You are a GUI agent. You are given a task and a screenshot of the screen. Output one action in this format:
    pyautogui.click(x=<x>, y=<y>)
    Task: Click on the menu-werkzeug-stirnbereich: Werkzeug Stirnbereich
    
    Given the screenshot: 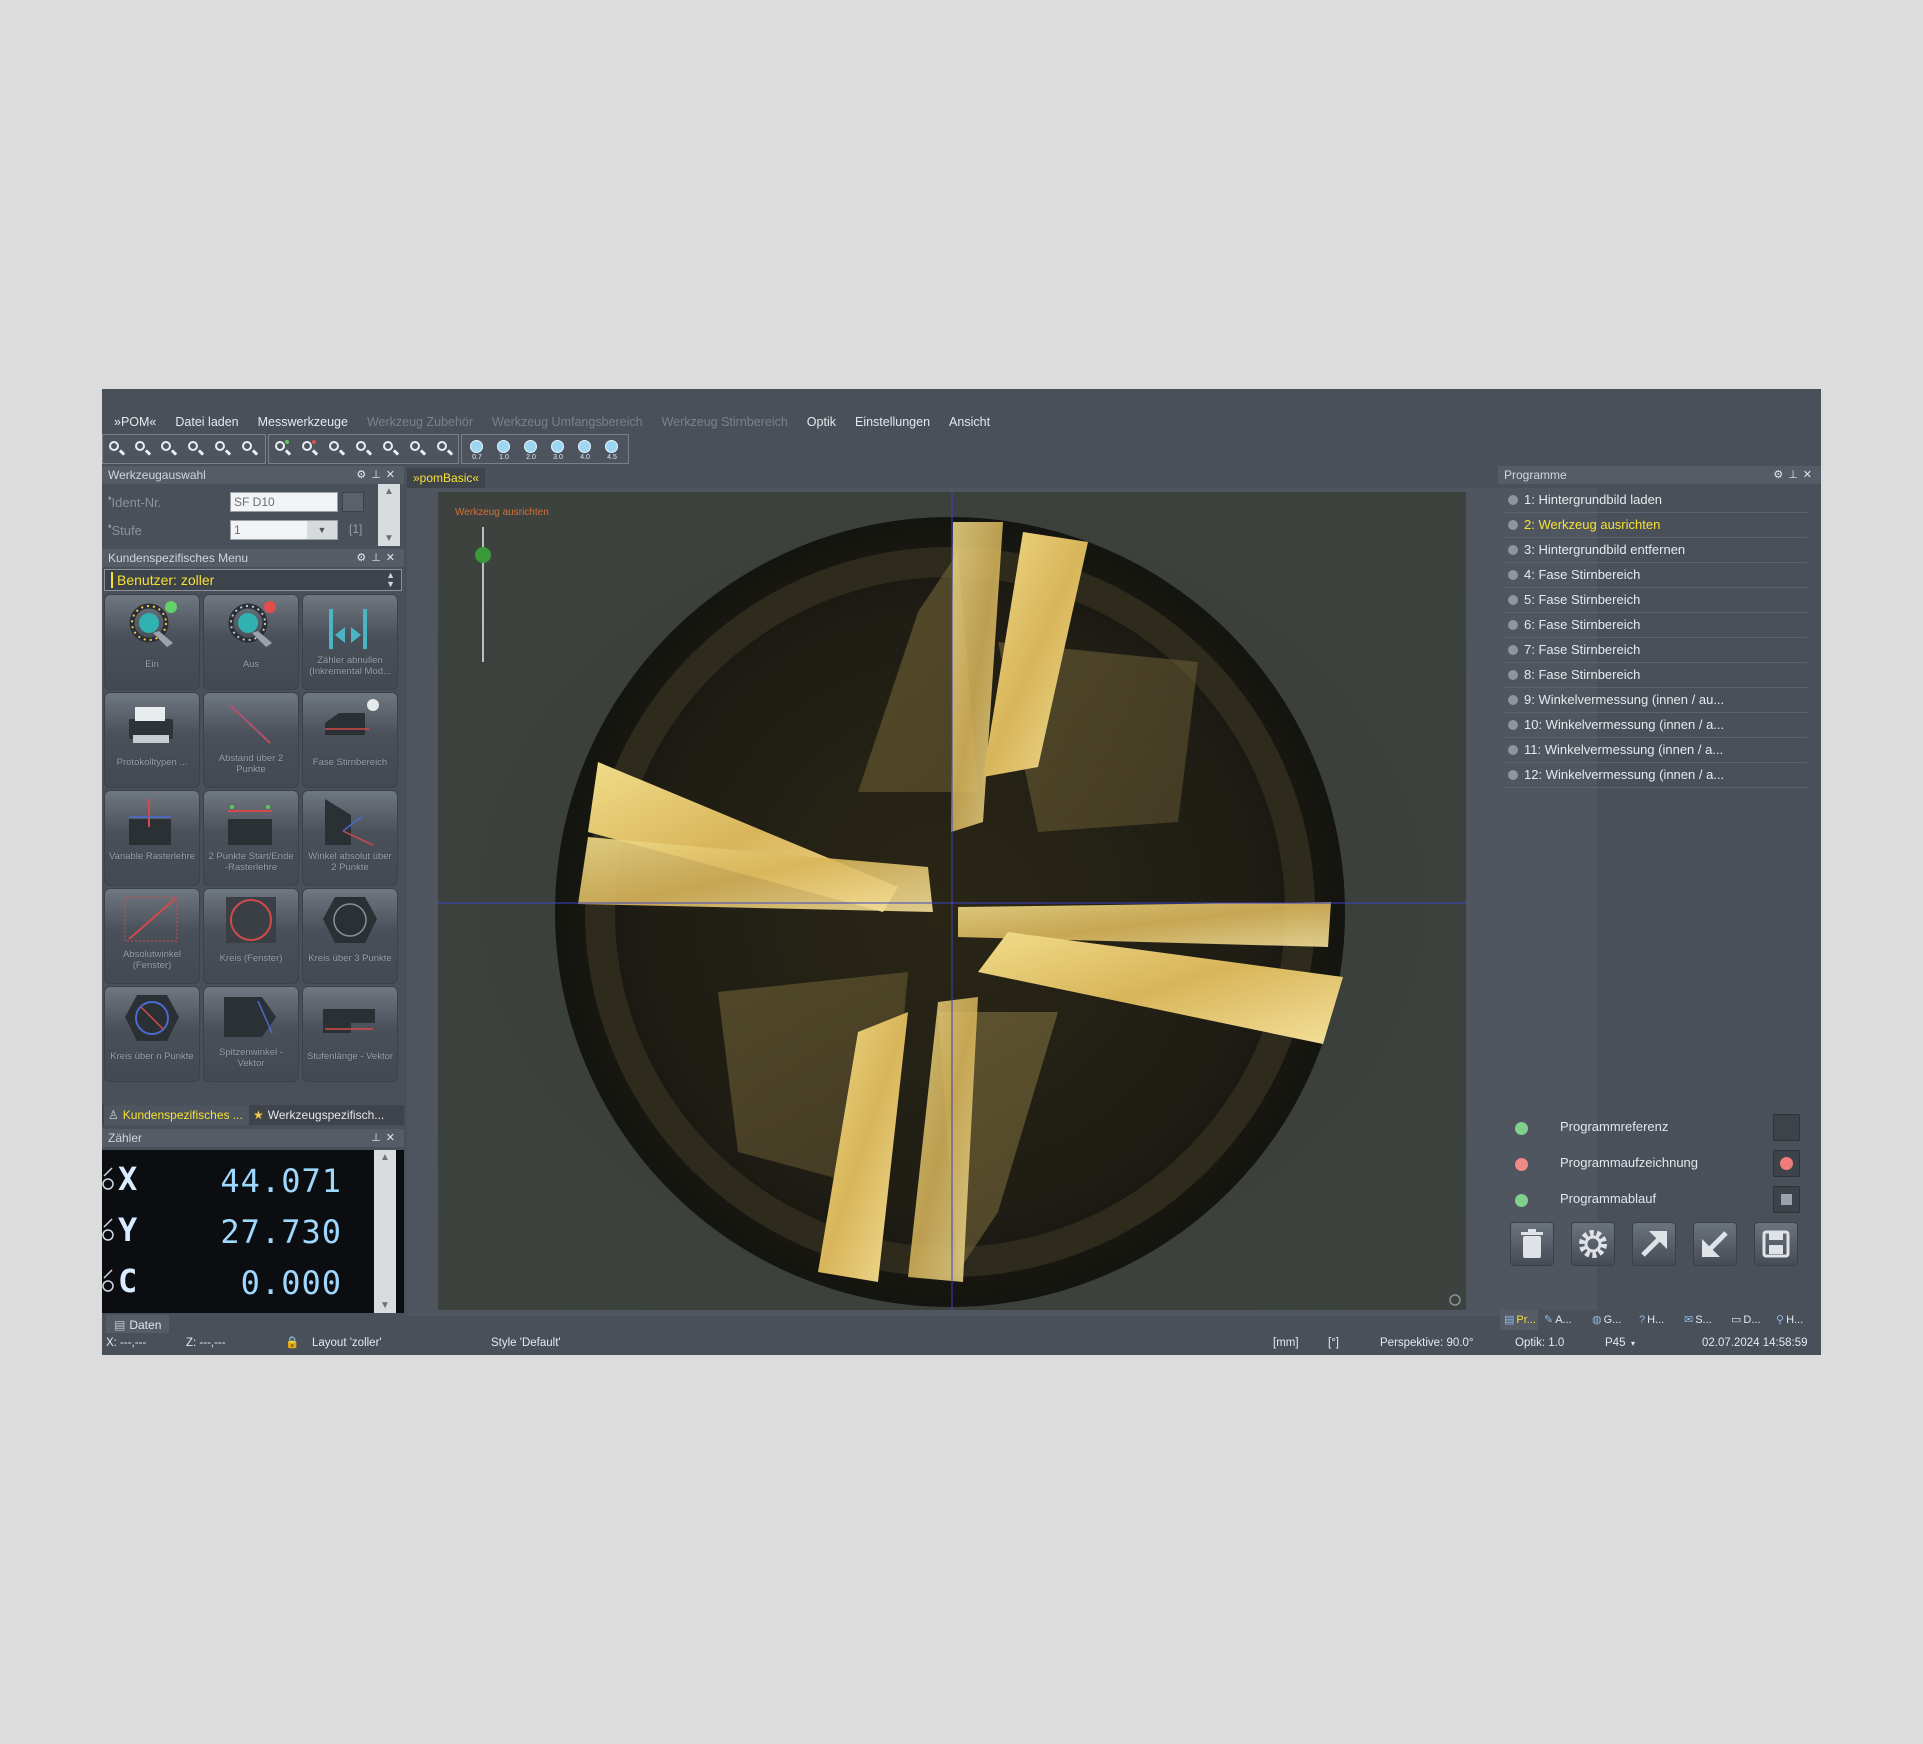 What is the action you would take?
    pyautogui.click(x=725, y=422)
    